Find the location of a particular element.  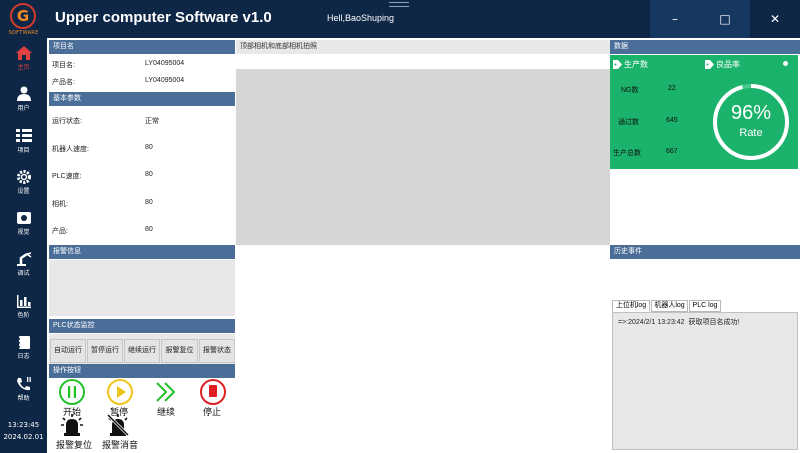

clock-time: 13:23:45 is located at coordinates (23, 425).